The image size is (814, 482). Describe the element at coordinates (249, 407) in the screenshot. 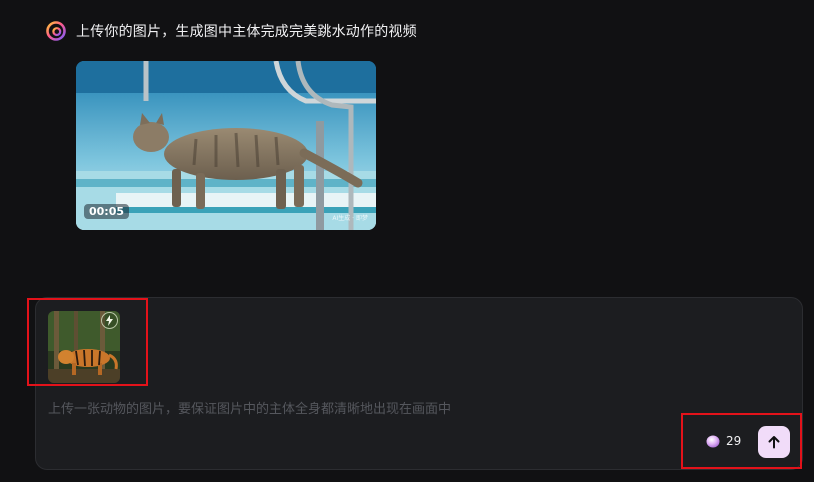

I see `prompt-placeholder: 上传一张动物的图片，要保证图片中的主体全身都清晰地出现在画面中` at that location.